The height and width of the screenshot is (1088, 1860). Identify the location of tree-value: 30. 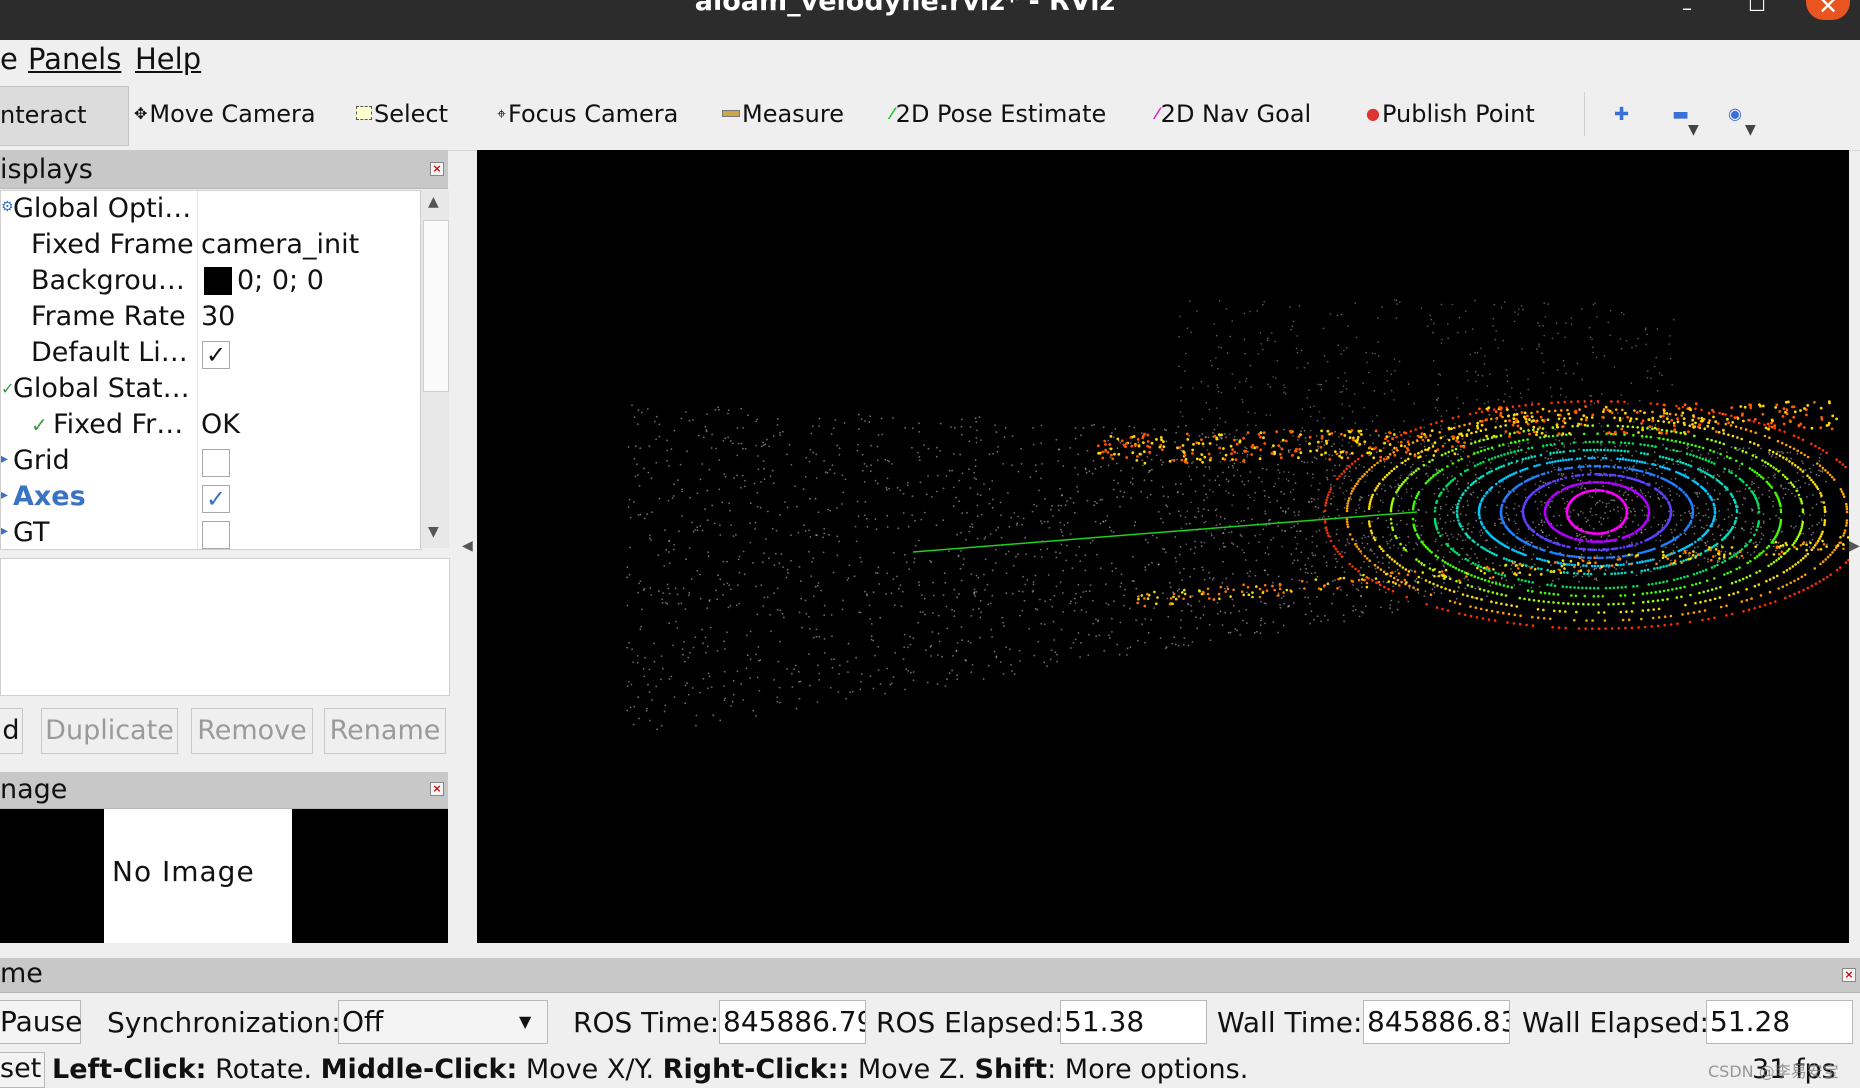
(218, 316).